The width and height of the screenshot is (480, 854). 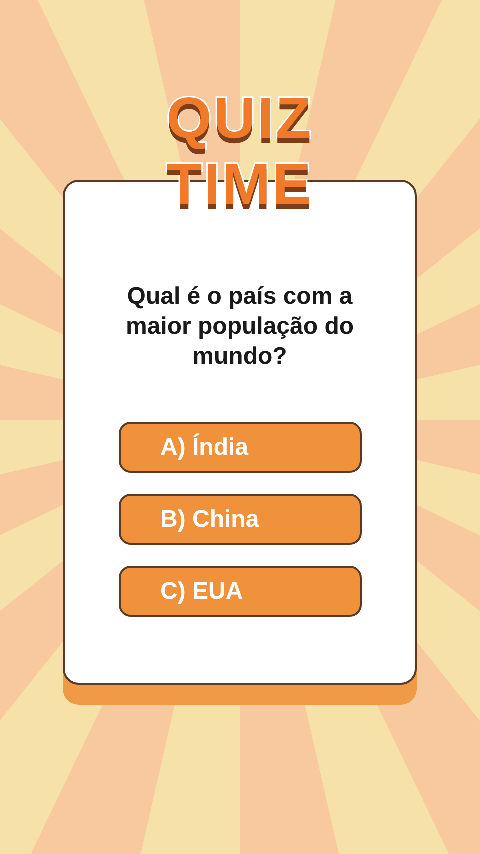 I want to click on answer-button: A) Índia, so click(x=240, y=447).